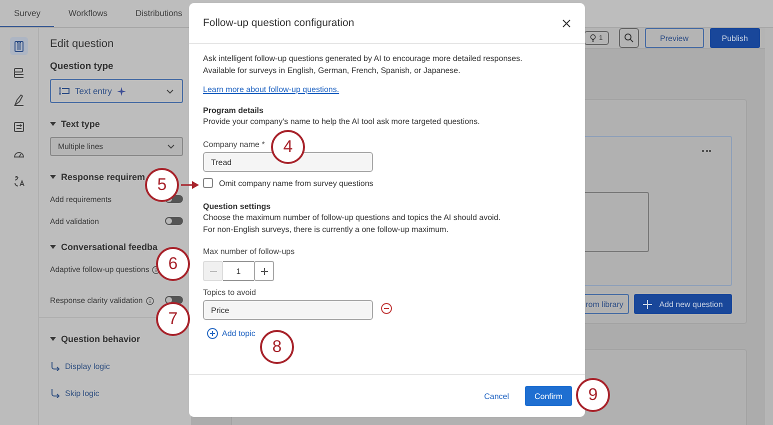  Describe the element at coordinates (683, 304) in the screenshot. I see `add-question-button: Add new question` at that location.